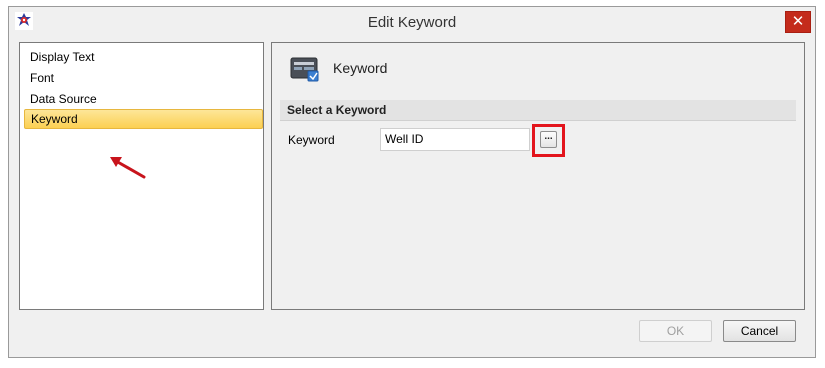  What do you see at coordinates (798, 22) in the screenshot?
I see `close-button: ✕` at bounding box center [798, 22].